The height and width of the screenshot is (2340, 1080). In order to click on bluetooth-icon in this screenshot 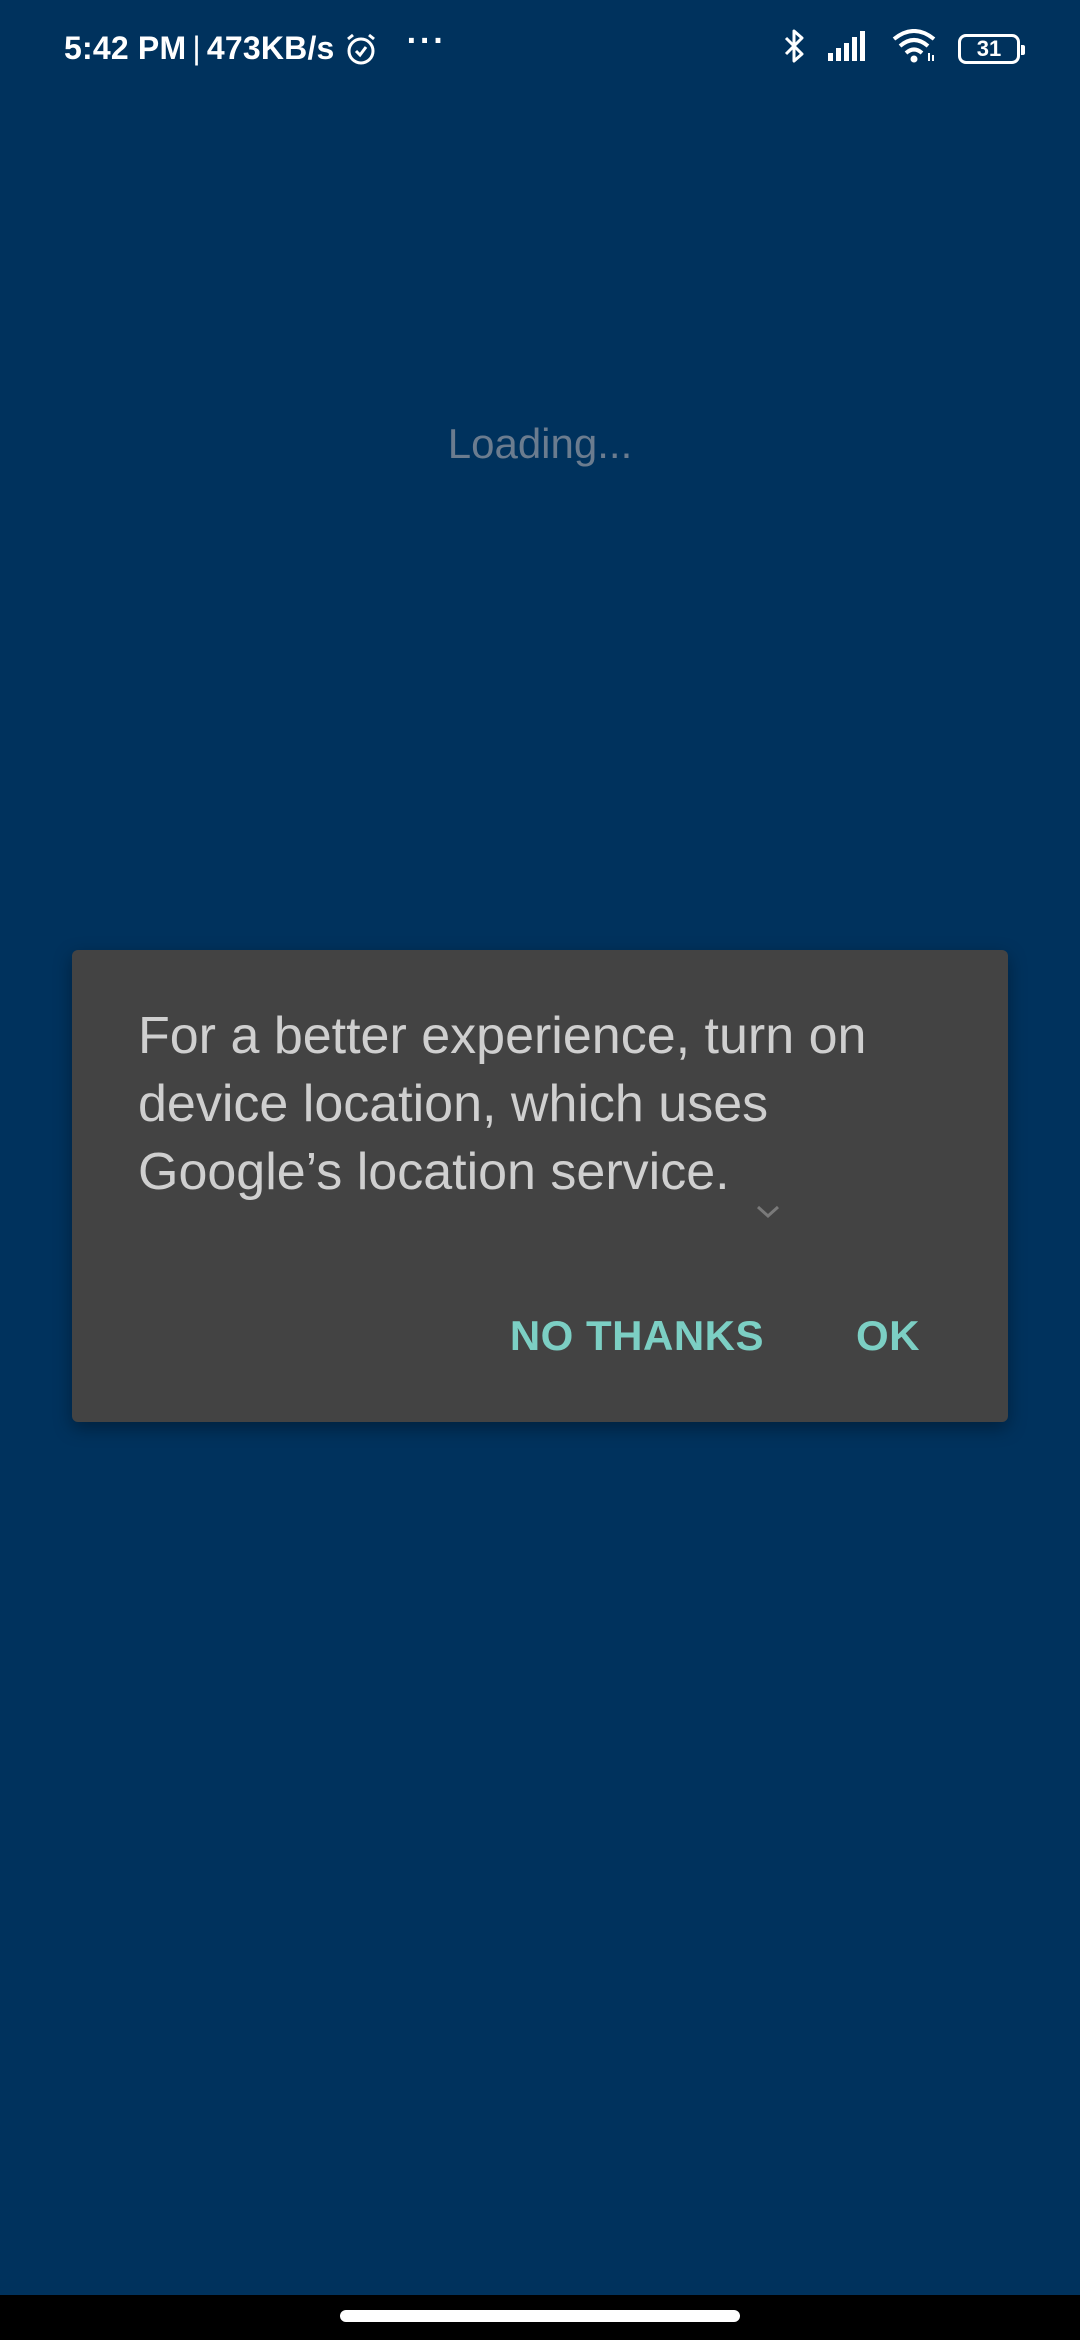, I will do `click(794, 48)`.